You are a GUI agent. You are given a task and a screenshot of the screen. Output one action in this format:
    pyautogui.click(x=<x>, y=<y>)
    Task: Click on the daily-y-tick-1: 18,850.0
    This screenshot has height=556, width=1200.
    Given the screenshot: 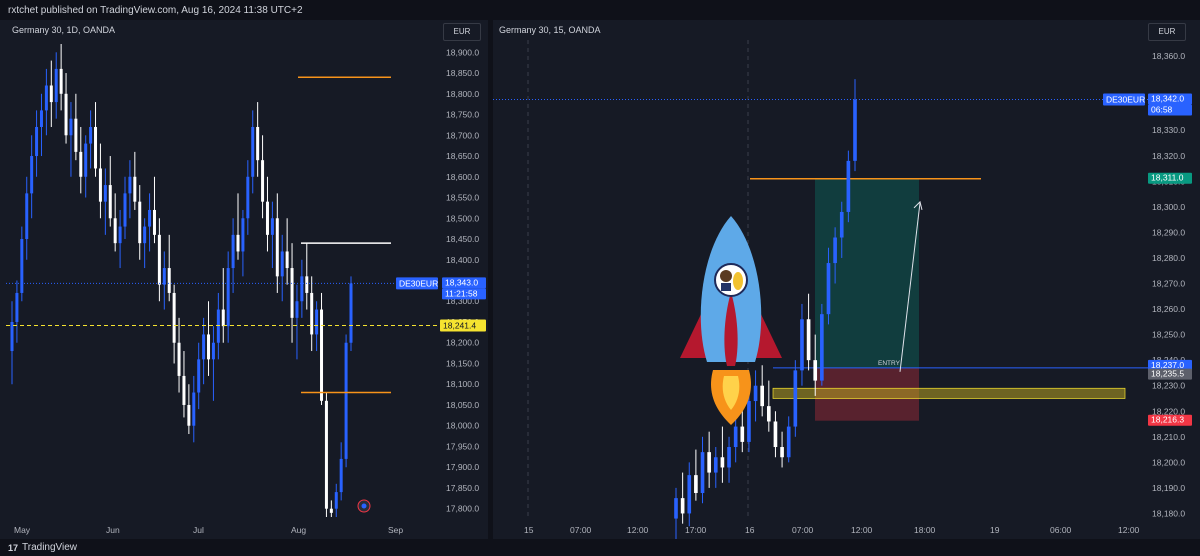 What is the action you would take?
    pyautogui.click(x=462, y=73)
    